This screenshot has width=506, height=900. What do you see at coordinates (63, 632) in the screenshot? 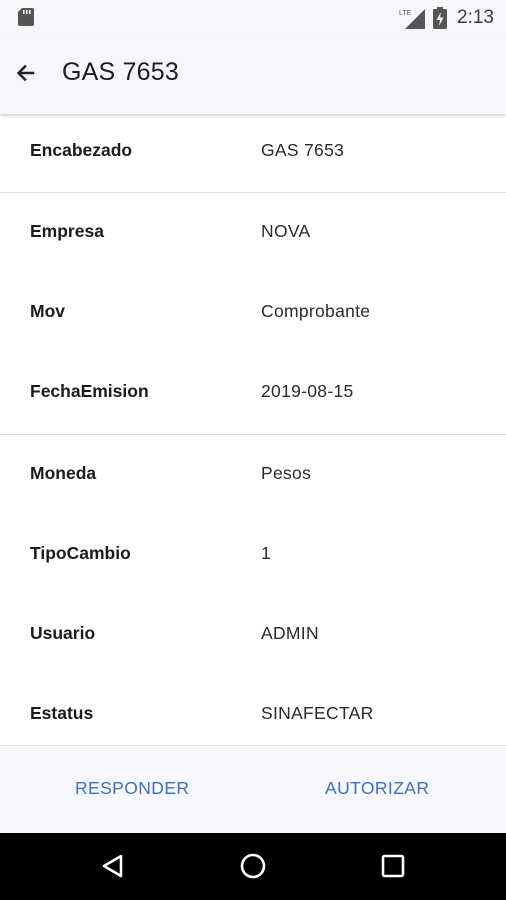
I see `field-label: Usuario` at bounding box center [63, 632].